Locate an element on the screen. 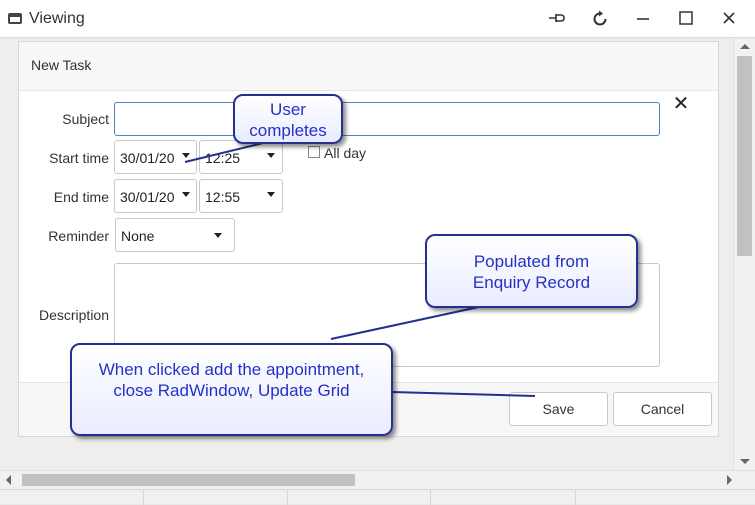 This screenshot has height=505, width=755. dialog-close-icon: ✕ is located at coordinates (681, 104).